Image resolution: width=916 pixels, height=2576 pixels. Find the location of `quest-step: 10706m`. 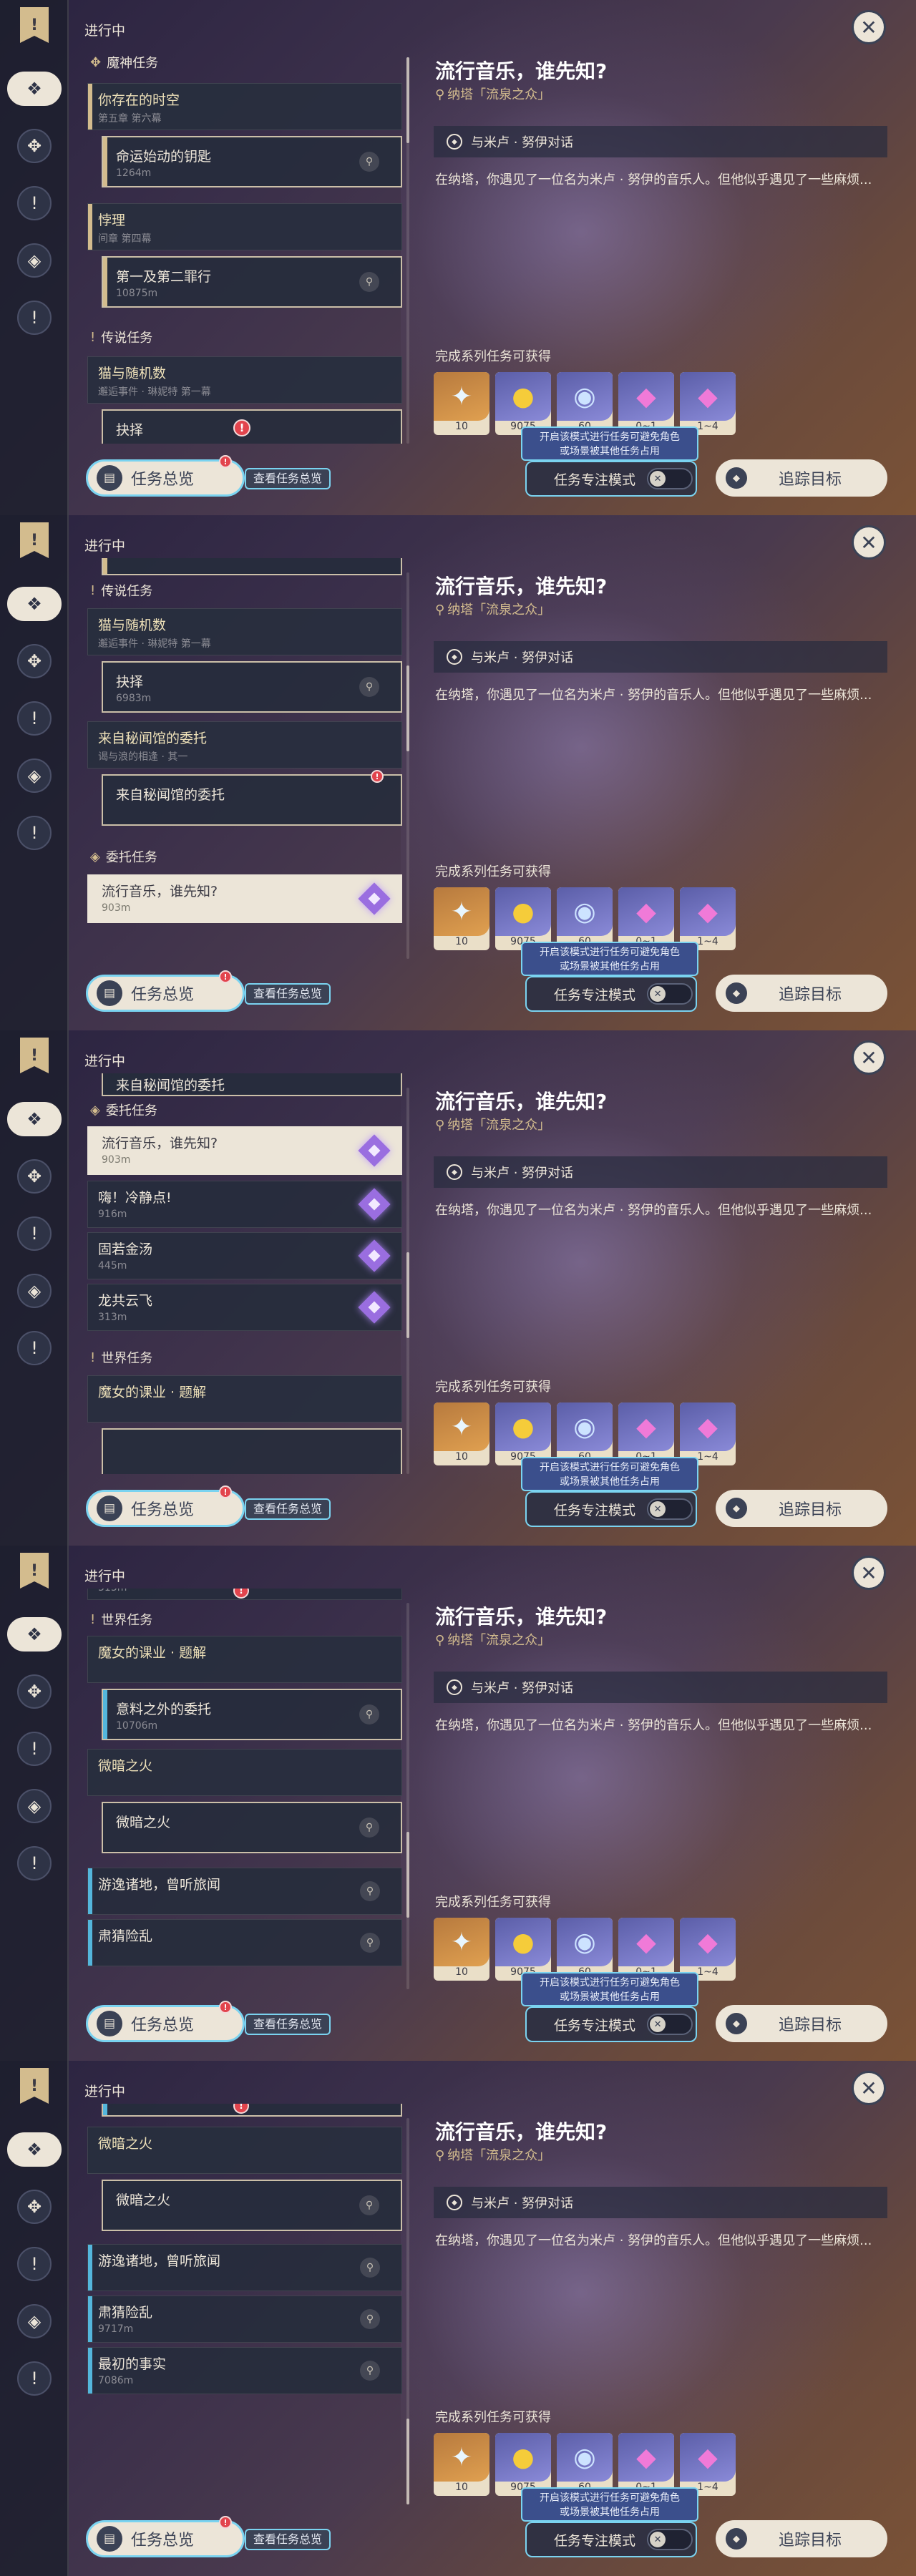

quest-step: 10706m is located at coordinates (252, 2110).